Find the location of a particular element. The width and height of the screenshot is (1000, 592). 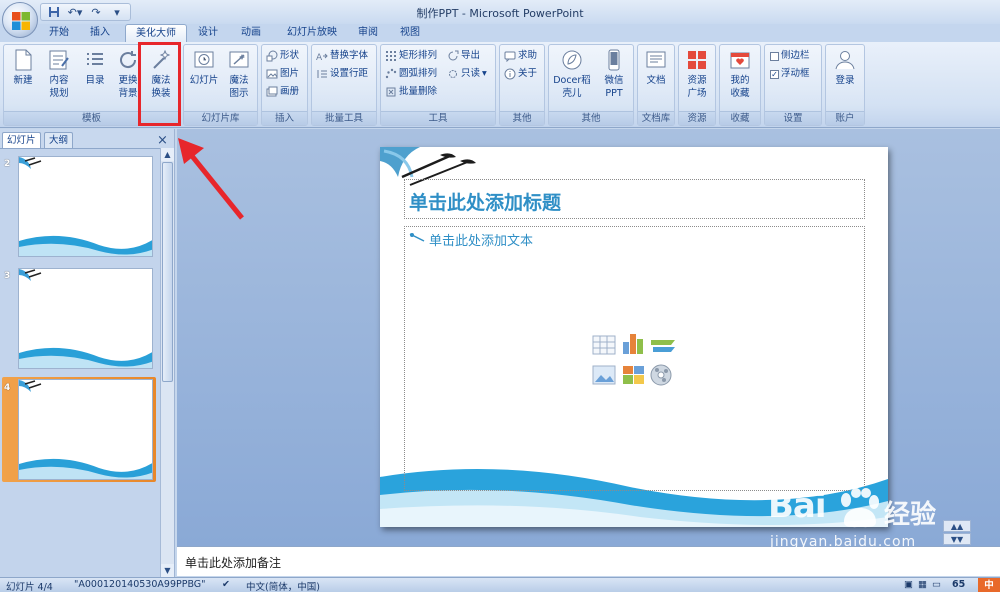

title-placeholder: 单击此处添加标题 is located at coordinates (634, 199).